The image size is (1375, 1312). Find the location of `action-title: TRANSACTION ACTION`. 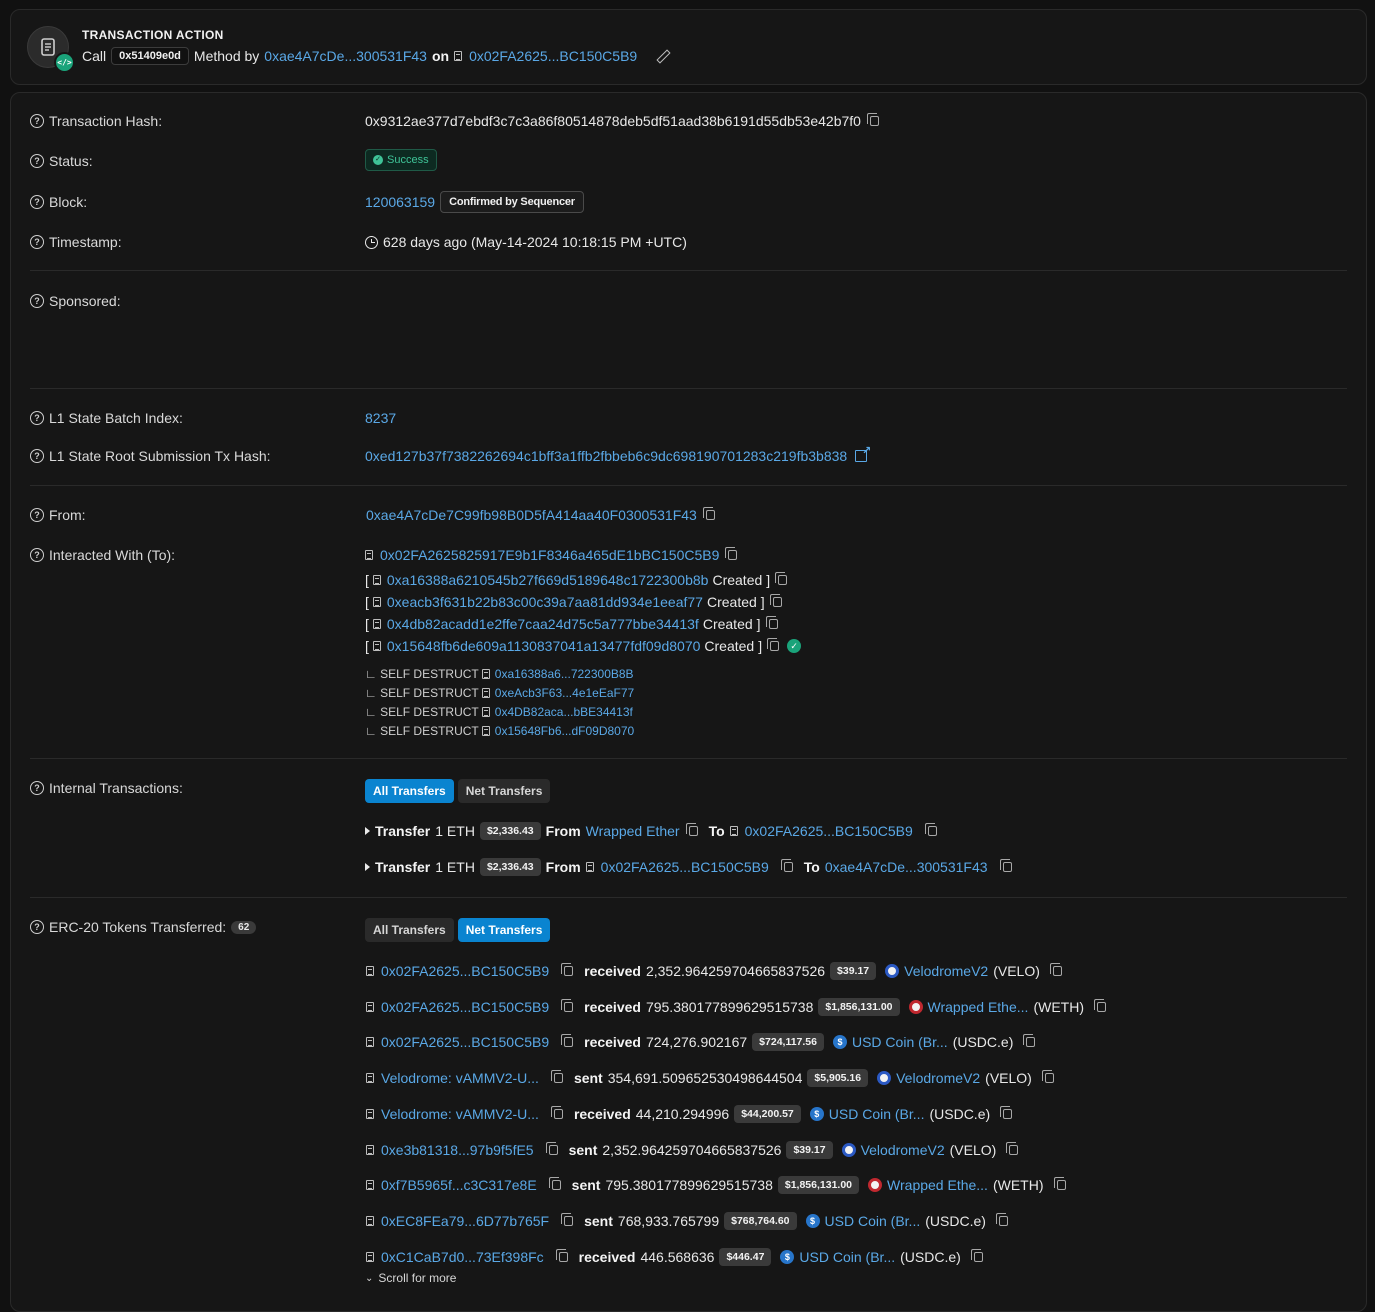

action-title: TRANSACTION ACTION is located at coordinates (153, 35).